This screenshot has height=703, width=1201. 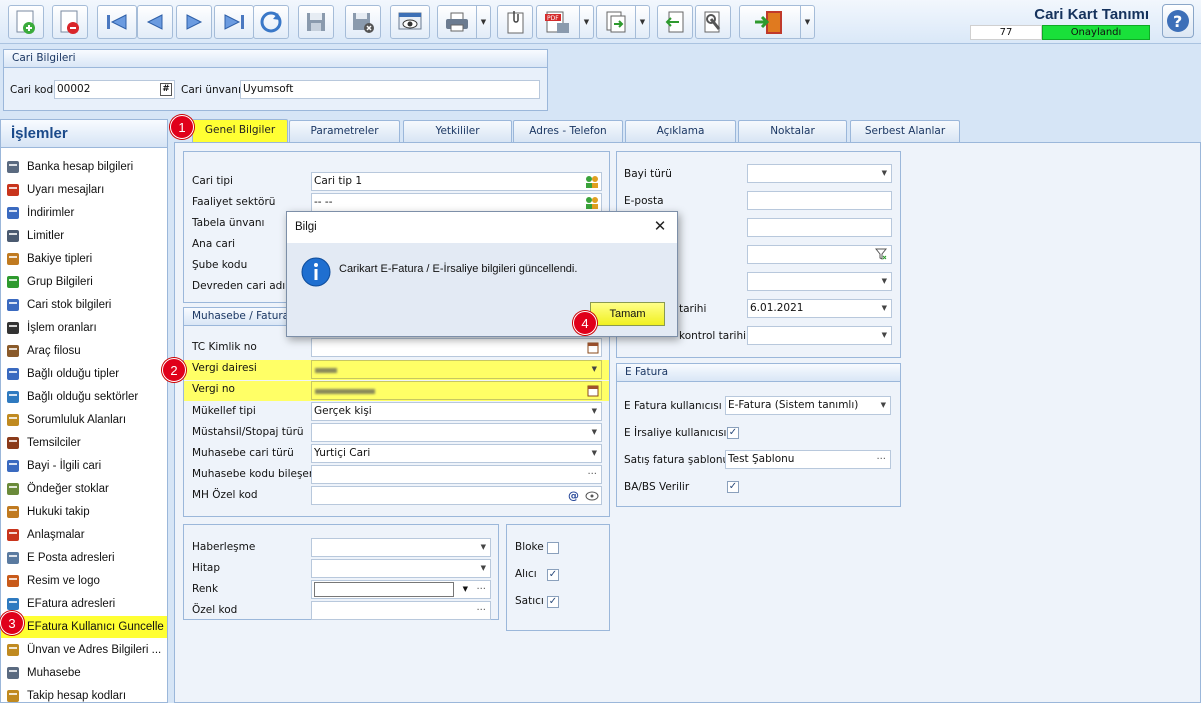 I want to click on sidebar-item: Araç filosu, so click(x=86, y=351).